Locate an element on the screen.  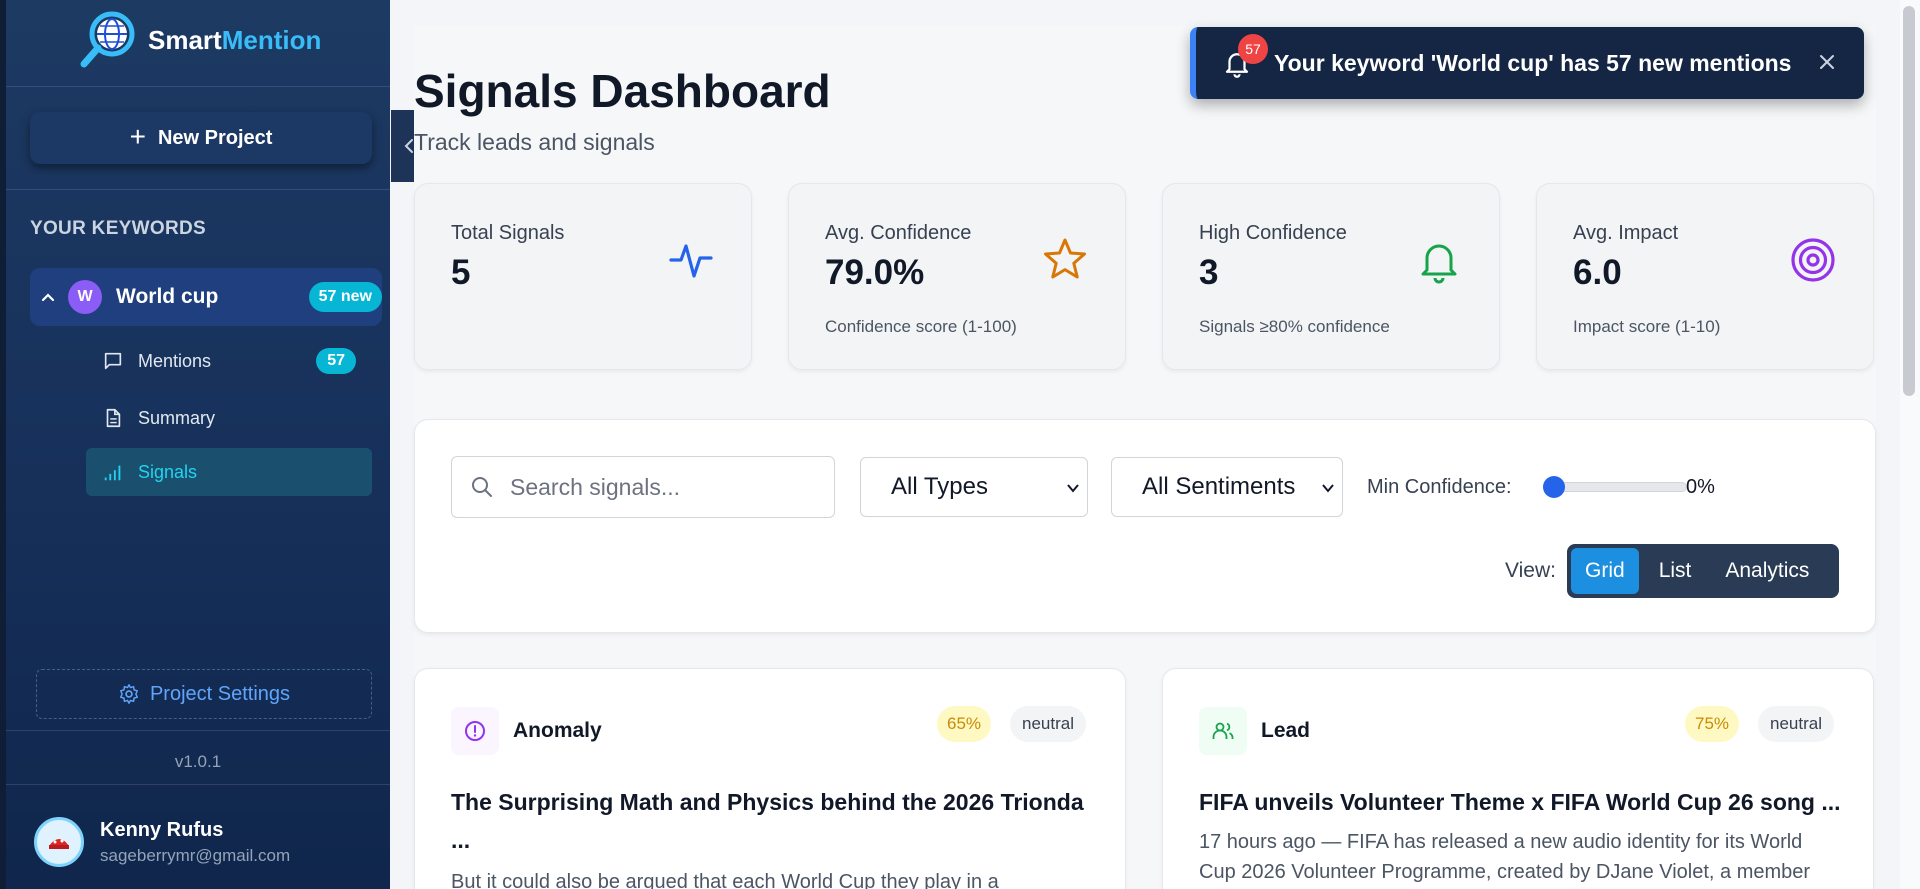
toast-bell: 57 is located at coordinates (1245, 56).